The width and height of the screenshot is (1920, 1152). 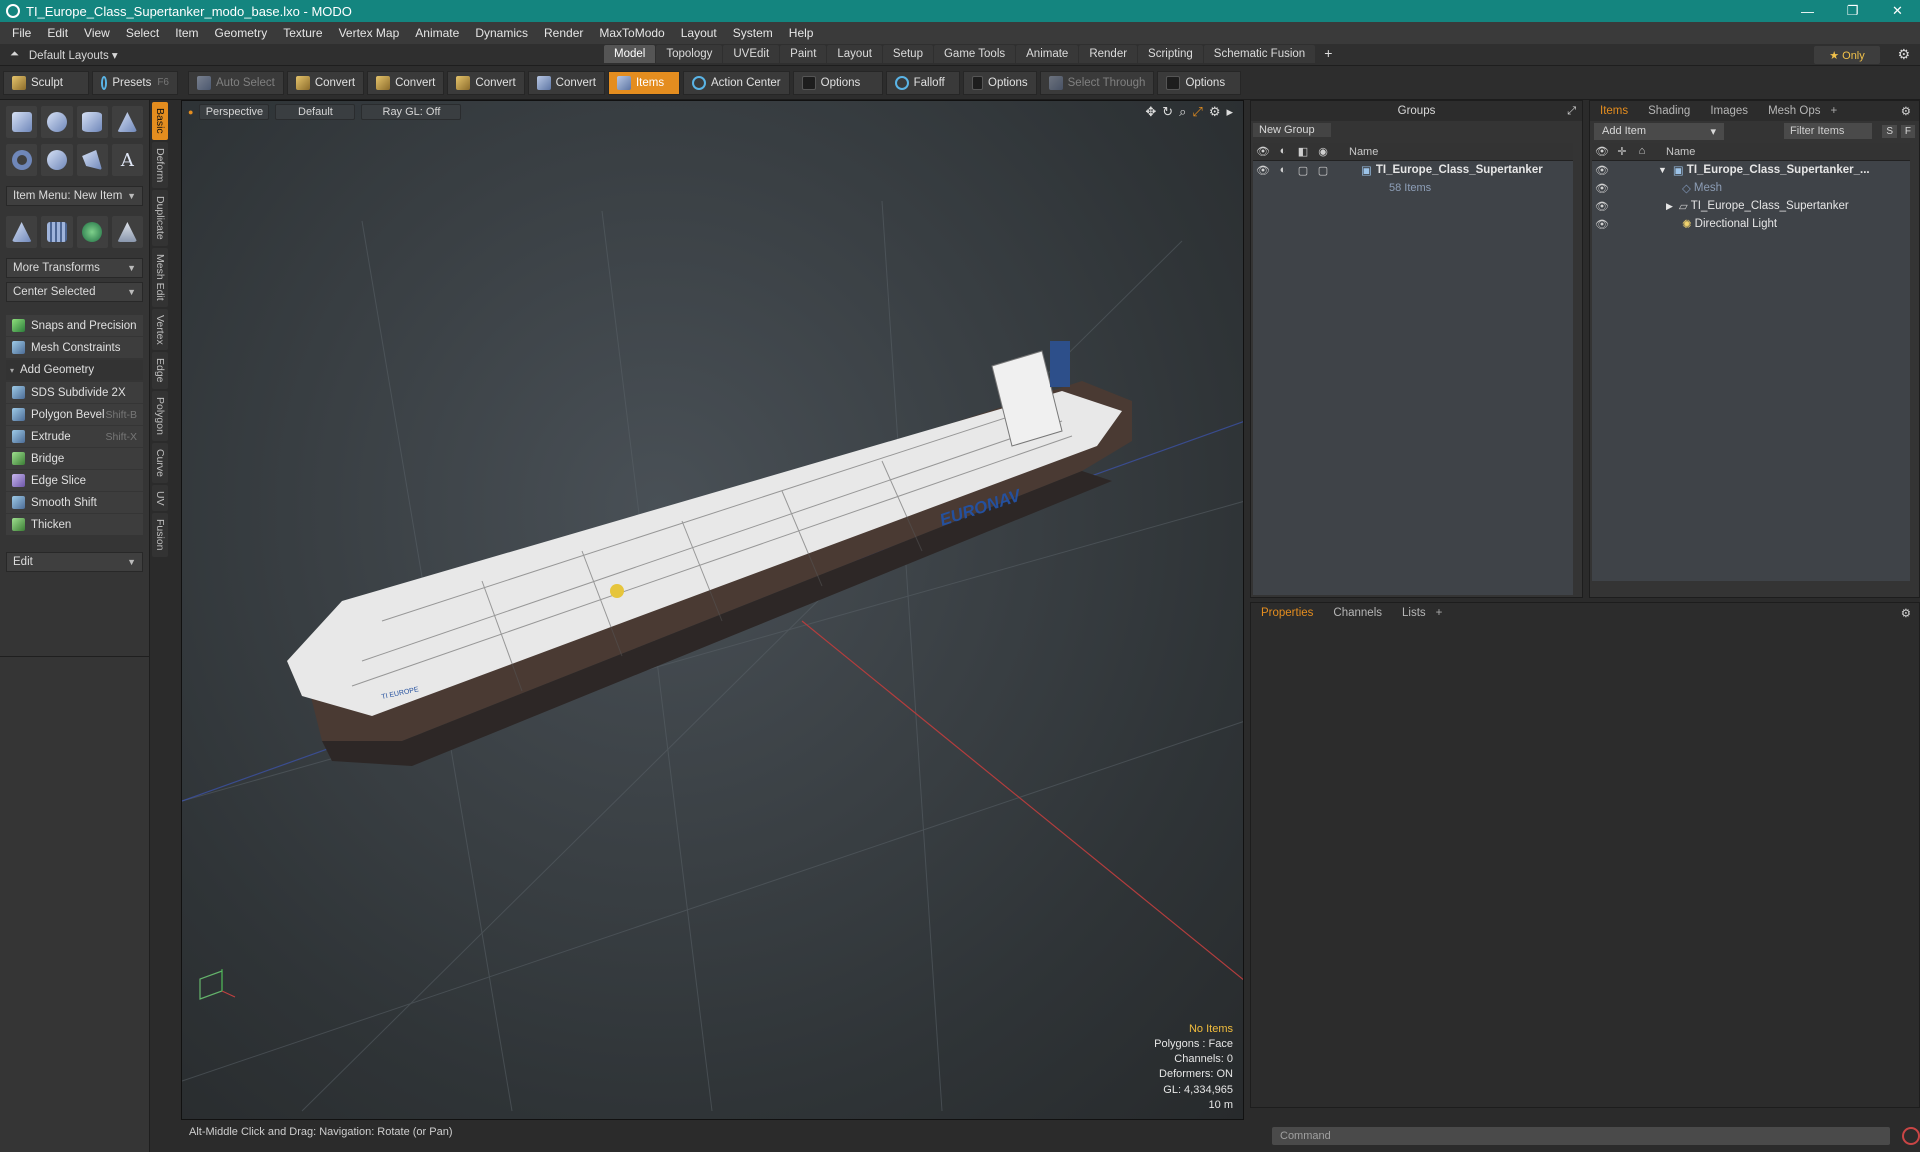 What do you see at coordinates (325, 82) in the screenshot?
I see `convert-button-1: Convert` at bounding box center [325, 82].